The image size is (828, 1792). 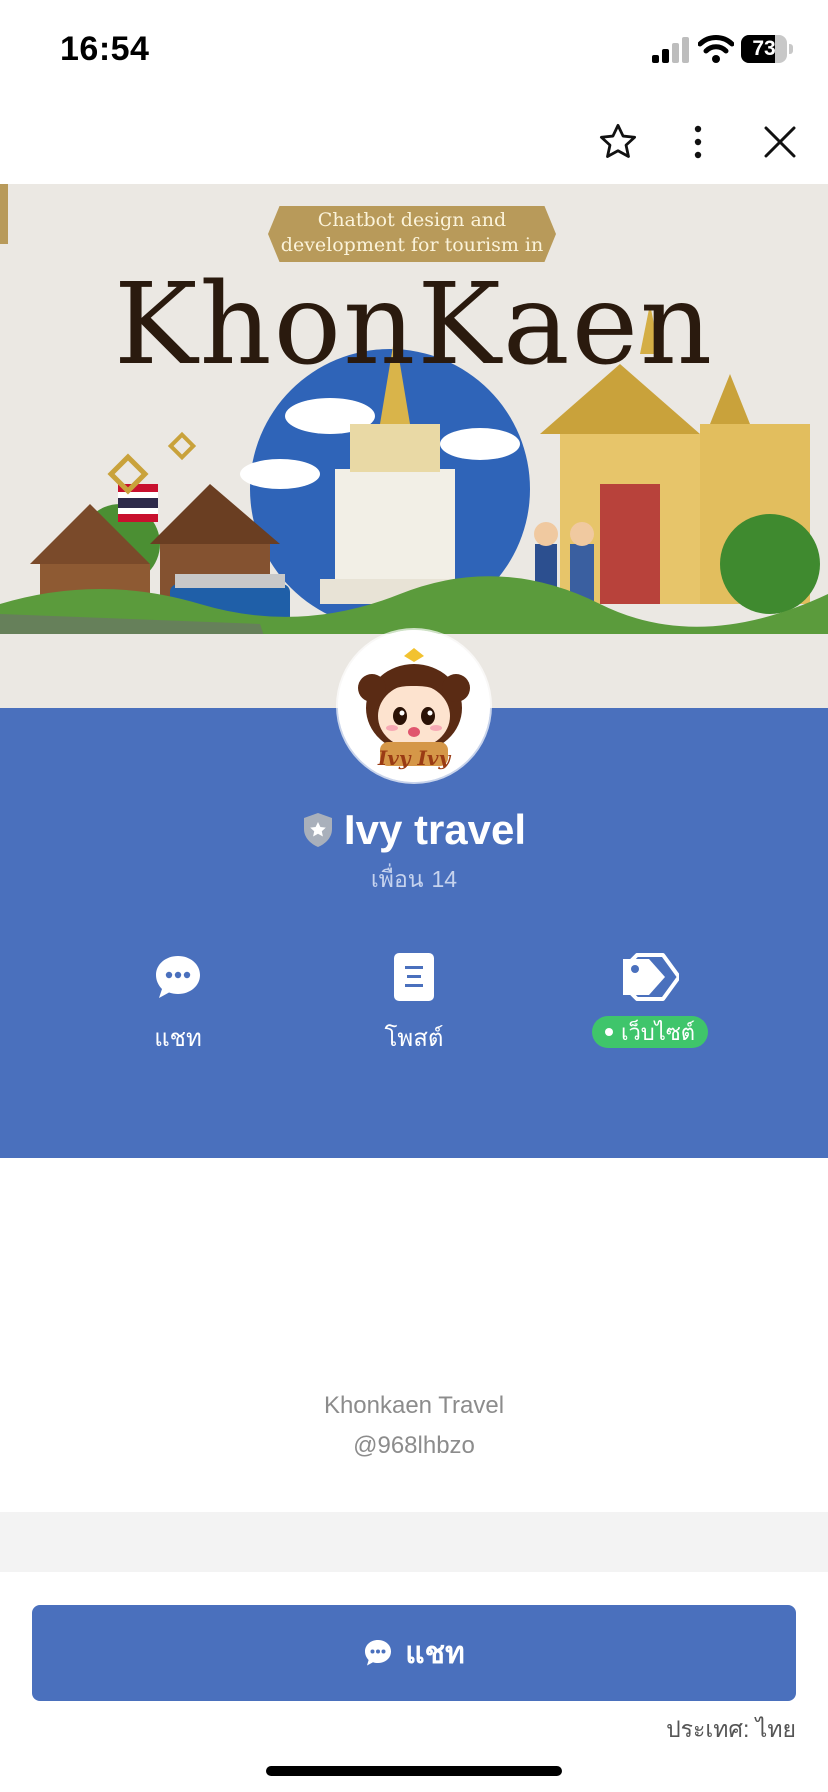 I want to click on cover-tagline-line1: Chatbot design and, so click(x=412, y=220).